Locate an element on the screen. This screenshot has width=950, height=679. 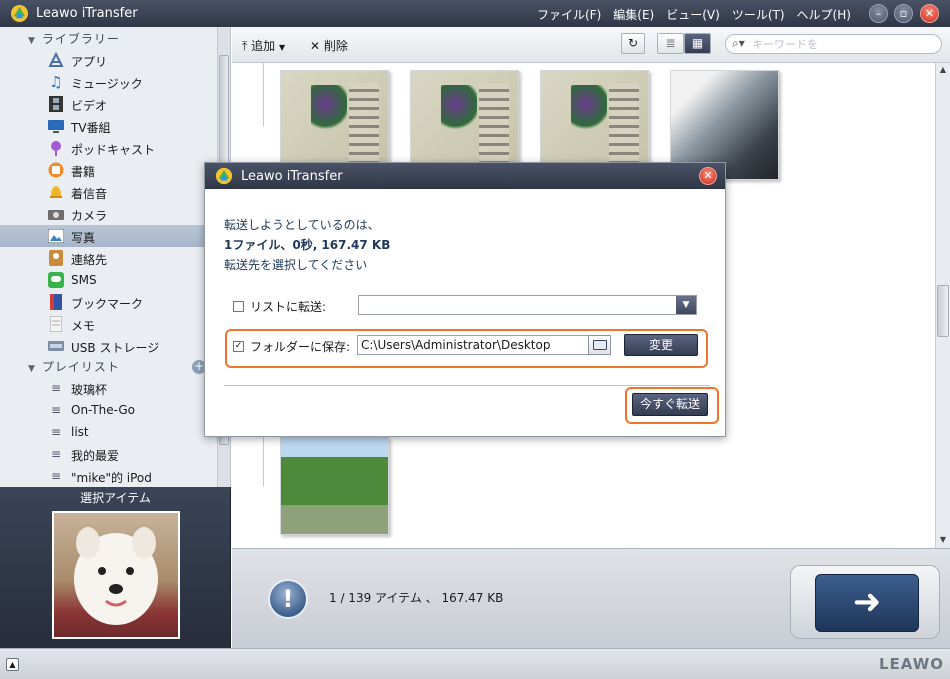
menu-help: ヘルプ(H) is located at coordinates (824, 14).